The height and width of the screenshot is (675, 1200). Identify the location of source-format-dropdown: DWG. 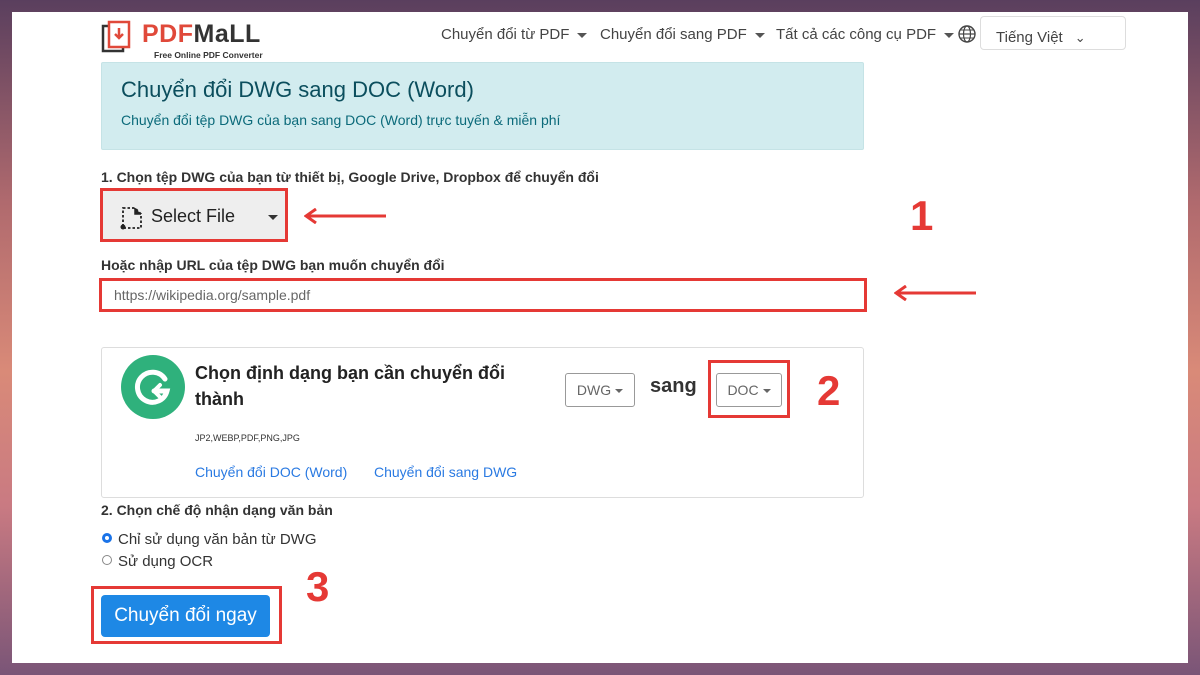
(600, 390).